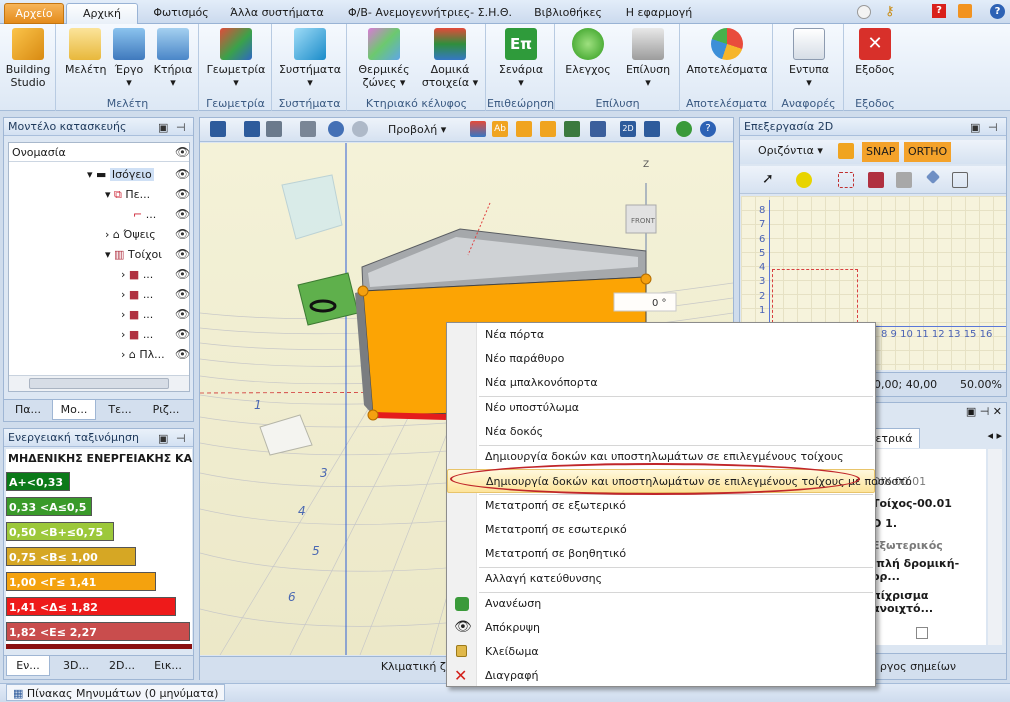  What do you see at coordinates (984, 411) in the screenshot?
I see `panel-controls: ▣ ⊣ ✕` at bounding box center [984, 411].